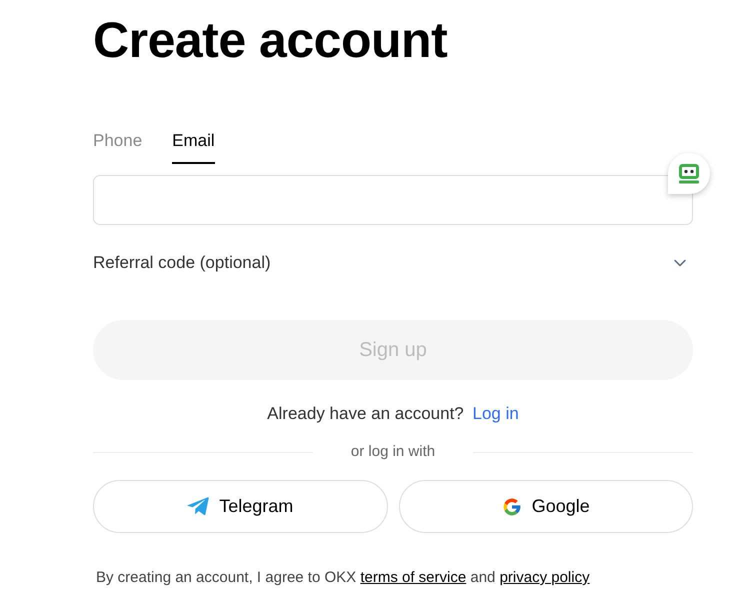 The height and width of the screenshot is (616, 752). Describe the element at coordinates (393, 452) in the screenshot. I see `divider-label: or log in with` at that location.